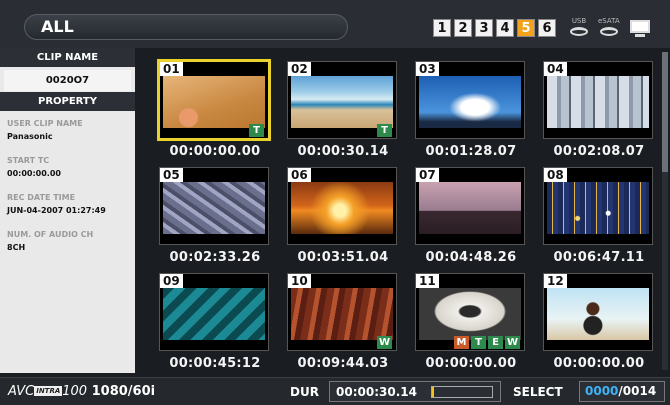 The height and width of the screenshot is (405, 670). I want to click on clip-thumbnail-02: 02 T 00:00:30.14, so click(343, 110).